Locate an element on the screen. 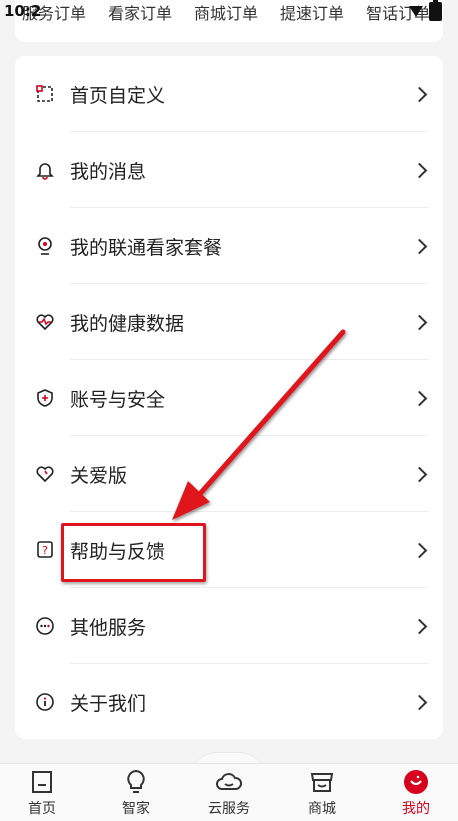 This screenshot has height=821, width=458. tab-mall: 商城 is located at coordinates (322, 793).